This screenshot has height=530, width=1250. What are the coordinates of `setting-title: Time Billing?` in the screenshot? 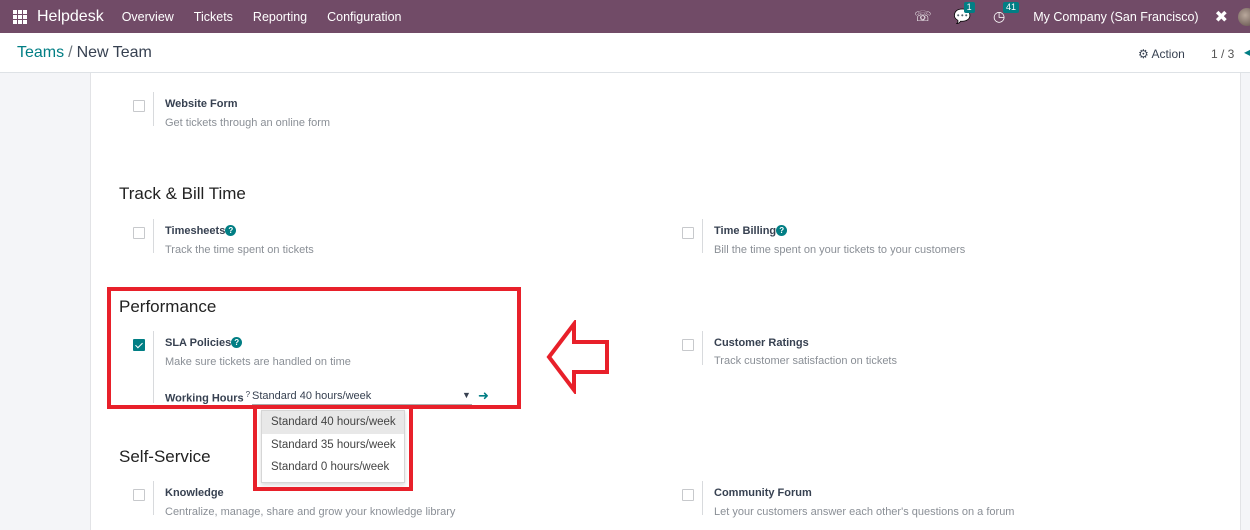 It's located at (751, 231).